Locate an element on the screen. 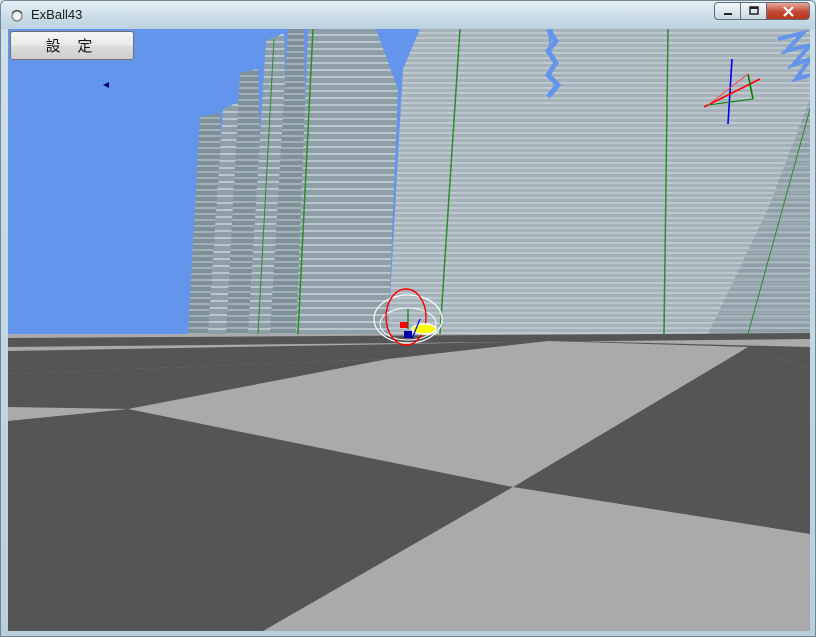  minimize-icon is located at coordinates (727, 14).